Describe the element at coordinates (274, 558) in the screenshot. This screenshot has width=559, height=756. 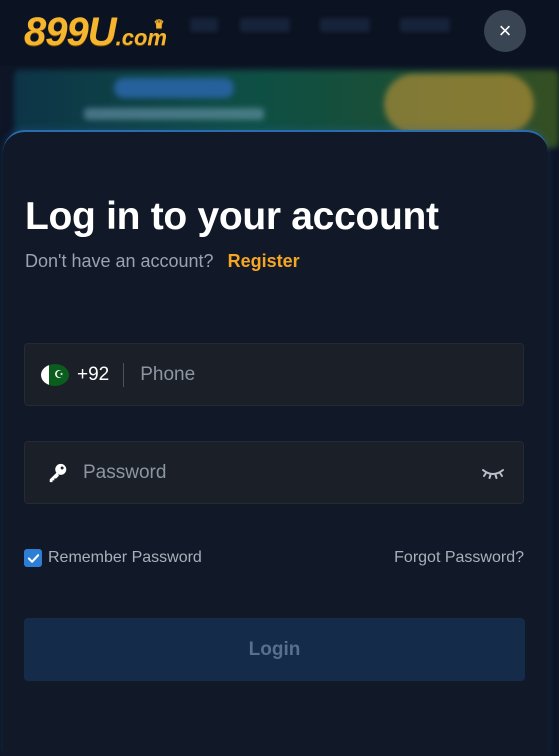
I see `login-options: Remember Password Forgot Password?` at that location.